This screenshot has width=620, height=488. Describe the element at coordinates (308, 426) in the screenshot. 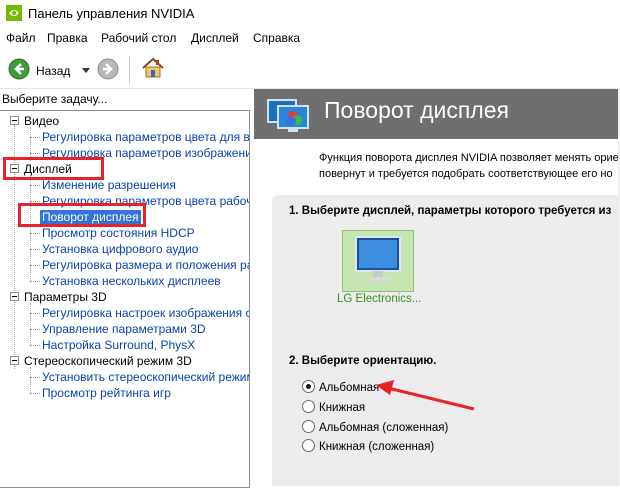

I see `radio-landscape-flipped` at that location.